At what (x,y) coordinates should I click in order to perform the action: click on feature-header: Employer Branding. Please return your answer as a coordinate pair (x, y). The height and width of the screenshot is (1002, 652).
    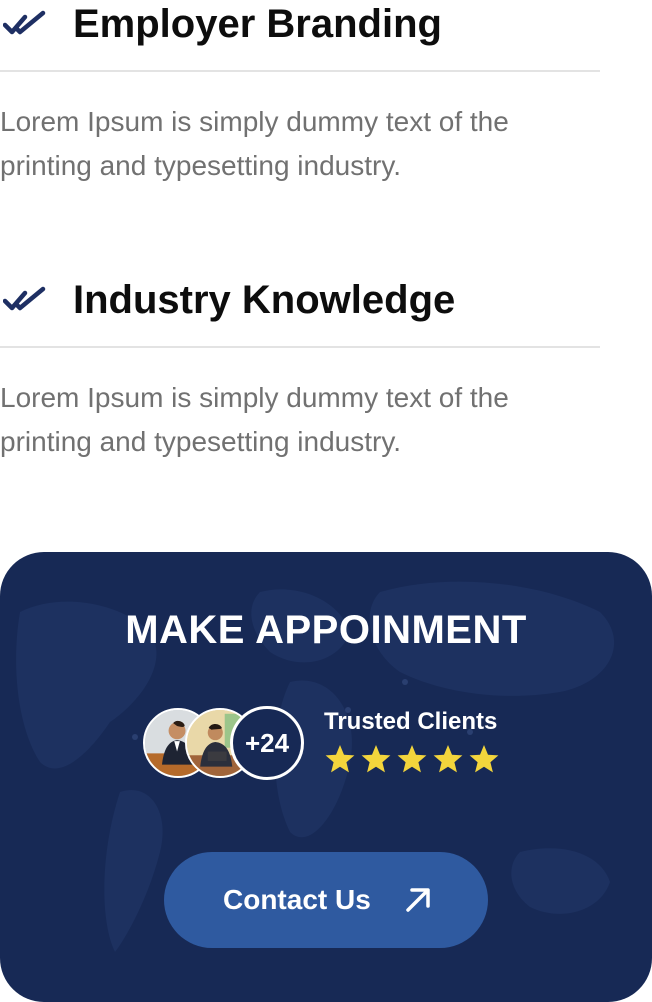
    Looking at the image, I should click on (300, 36).